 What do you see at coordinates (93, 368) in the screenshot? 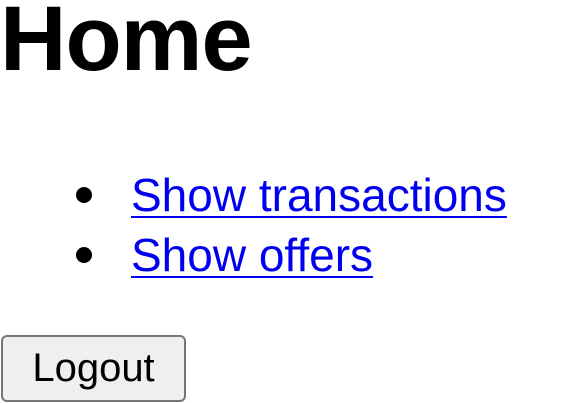
I see `logout-button: Logout` at bounding box center [93, 368].